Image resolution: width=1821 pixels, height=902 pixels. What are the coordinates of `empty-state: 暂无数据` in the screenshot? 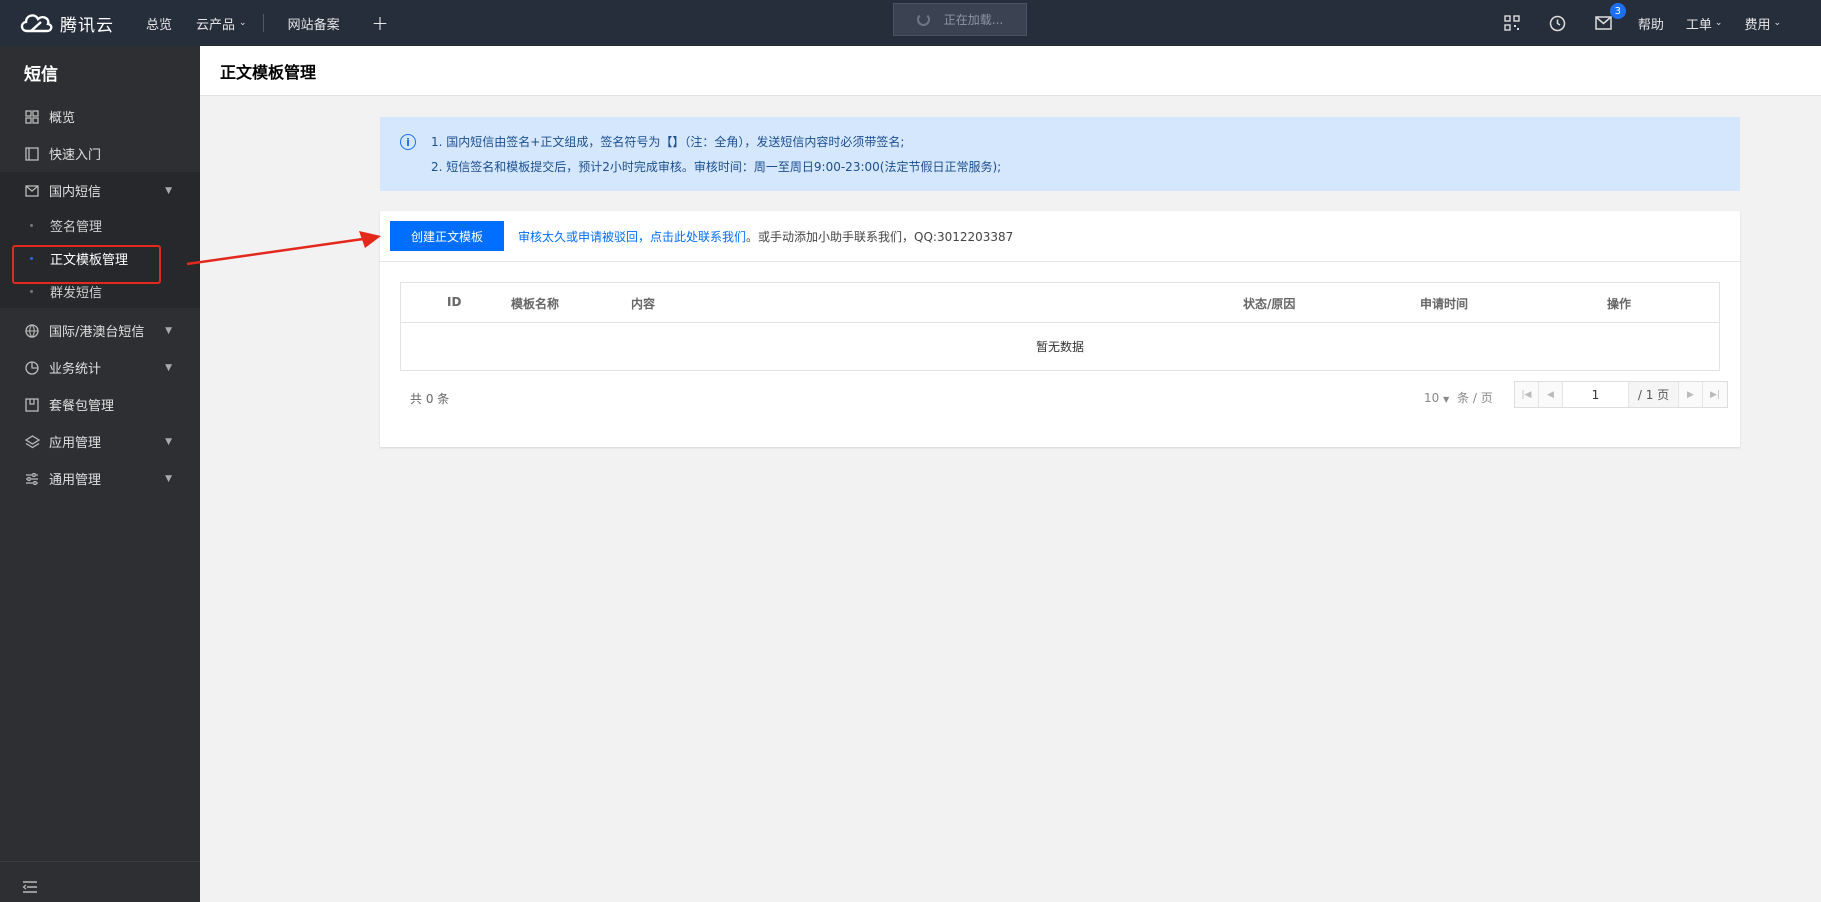 It's located at (1059, 347).